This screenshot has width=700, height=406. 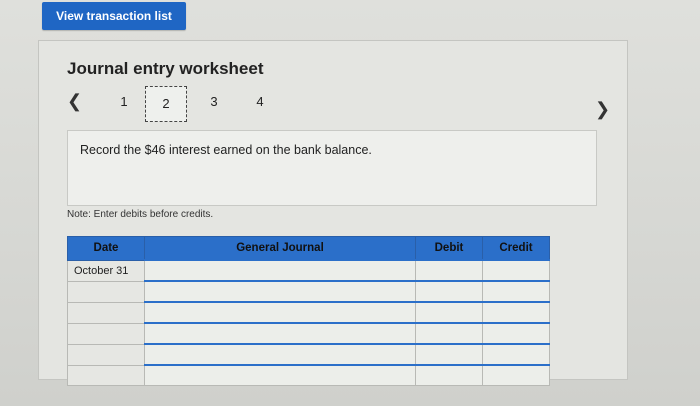 What do you see at coordinates (214, 101) in the screenshot?
I see `page-3-tab: 3` at bounding box center [214, 101].